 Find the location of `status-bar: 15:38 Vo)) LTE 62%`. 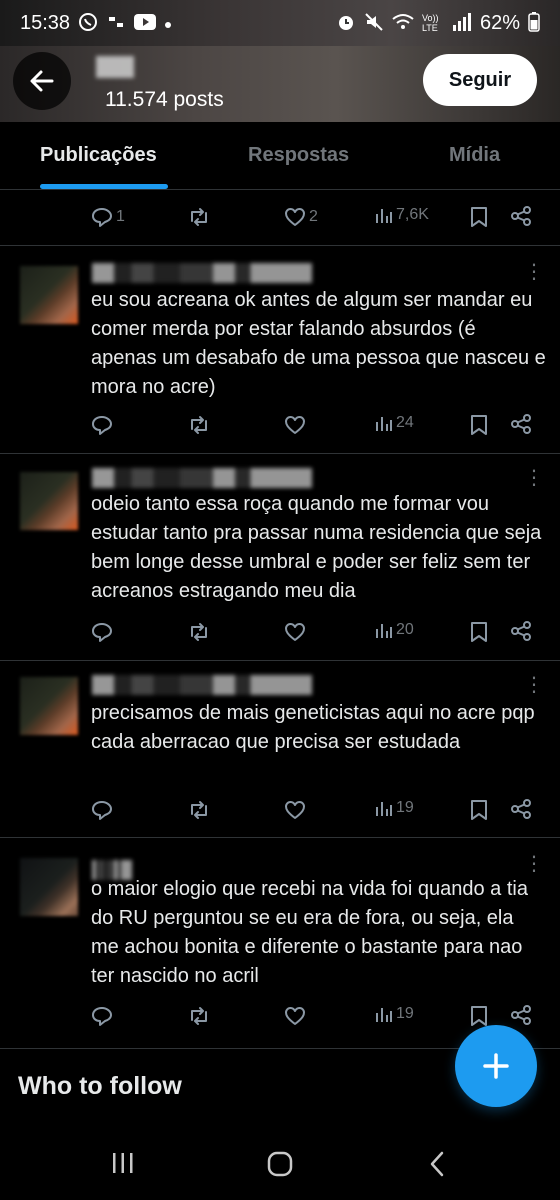

status-bar: 15:38 Vo)) LTE 62% is located at coordinates (280, 23).